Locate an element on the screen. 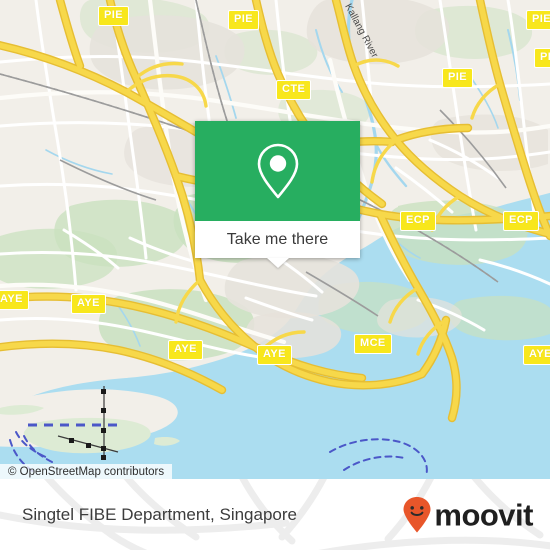 The width and height of the screenshot is (550, 550). map-pin-icon is located at coordinates (277, 171).